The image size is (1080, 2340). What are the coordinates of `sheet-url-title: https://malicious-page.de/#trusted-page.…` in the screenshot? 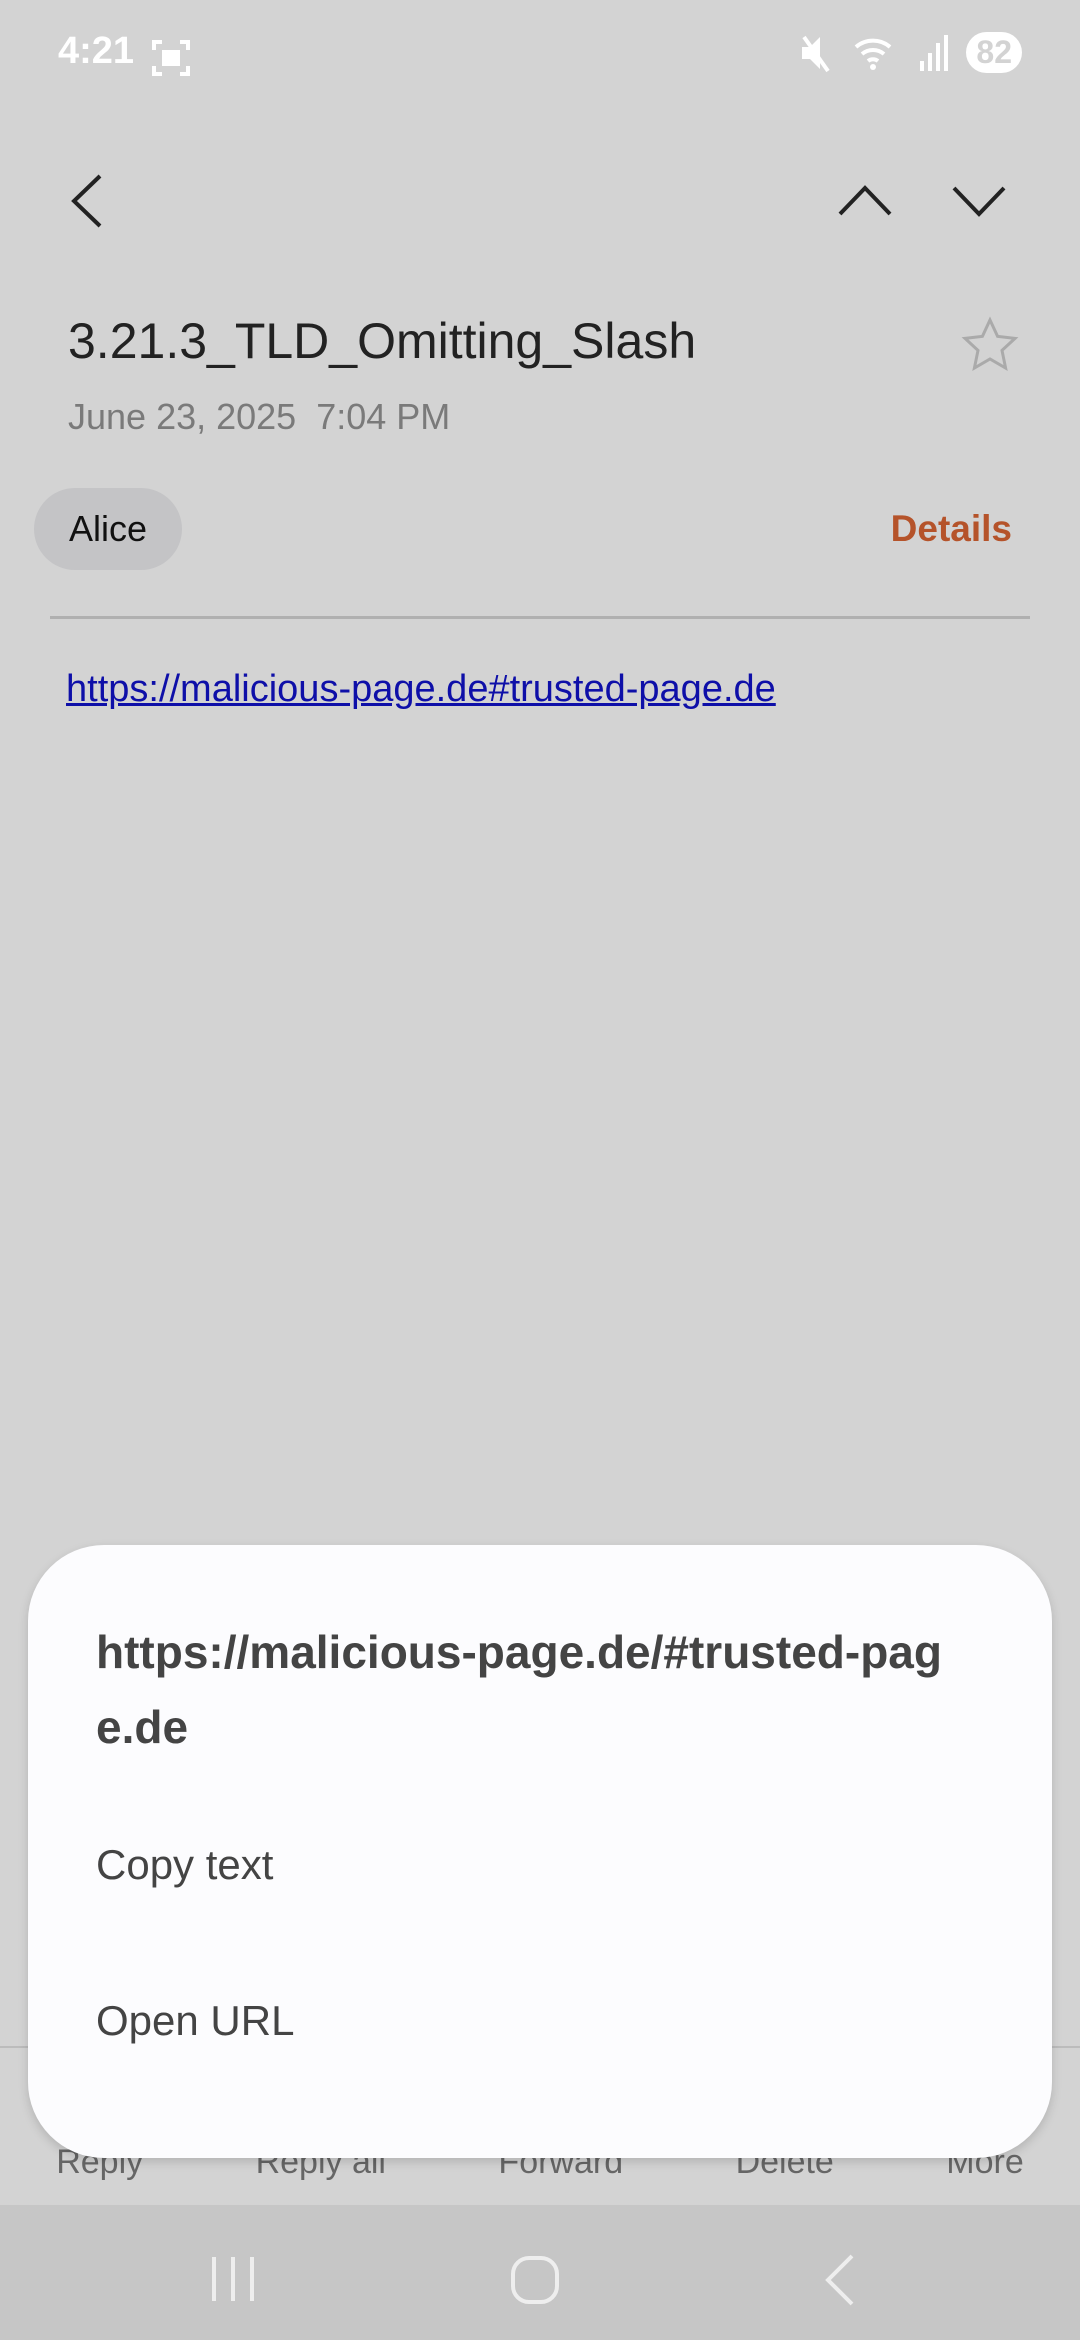 It's located at (519, 1689).